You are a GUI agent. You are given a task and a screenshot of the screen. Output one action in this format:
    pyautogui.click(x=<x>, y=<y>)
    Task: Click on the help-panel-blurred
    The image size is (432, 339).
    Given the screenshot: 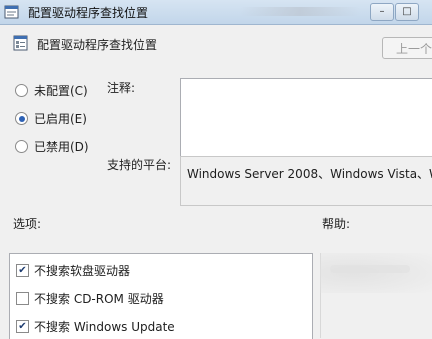 What is the action you would take?
    pyautogui.click(x=376, y=273)
    